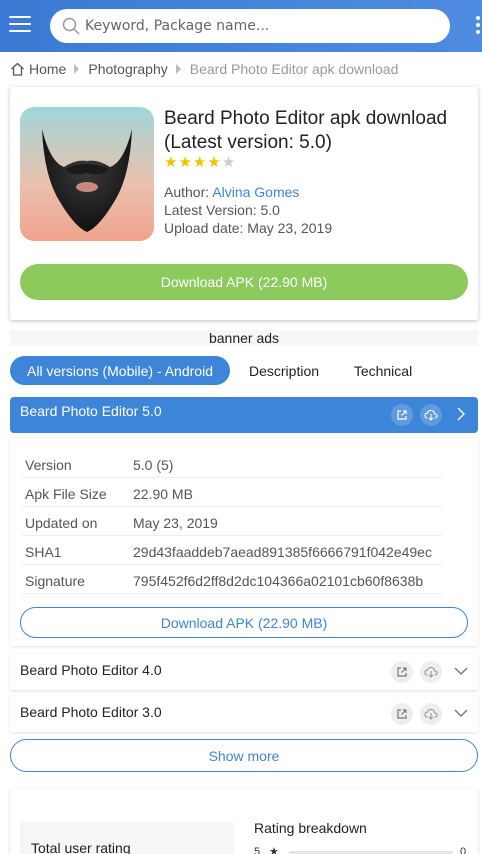 The width and height of the screenshot is (482, 854). Describe the element at coordinates (383, 370) in the screenshot. I see `tab-technical: Technical` at that location.